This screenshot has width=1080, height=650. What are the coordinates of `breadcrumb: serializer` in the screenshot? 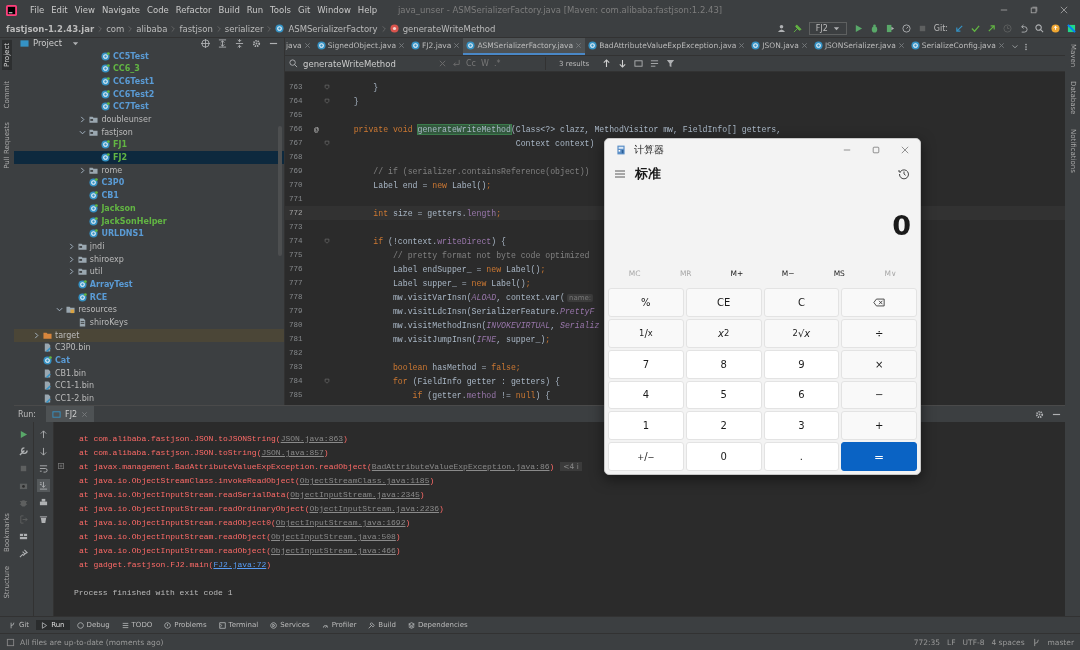 It's located at (244, 28).